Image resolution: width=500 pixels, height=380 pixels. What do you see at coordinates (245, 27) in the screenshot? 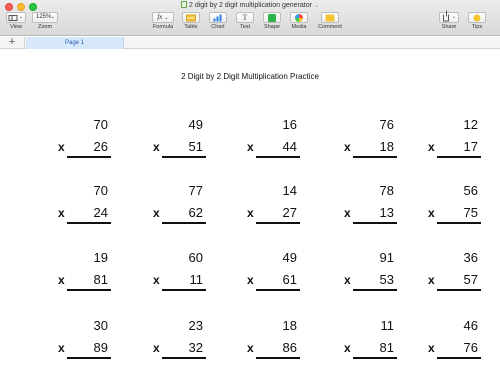
I see `text-label: Text` at bounding box center [245, 27].